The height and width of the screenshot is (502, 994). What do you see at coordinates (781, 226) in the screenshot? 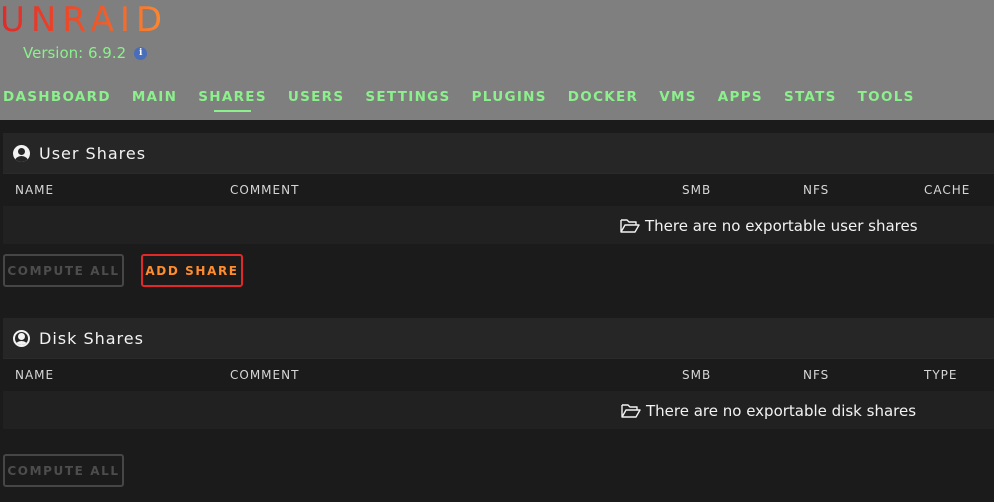
I see `user-shares-empty-text: There are no exportable user shares` at bounding box center [781, 226].